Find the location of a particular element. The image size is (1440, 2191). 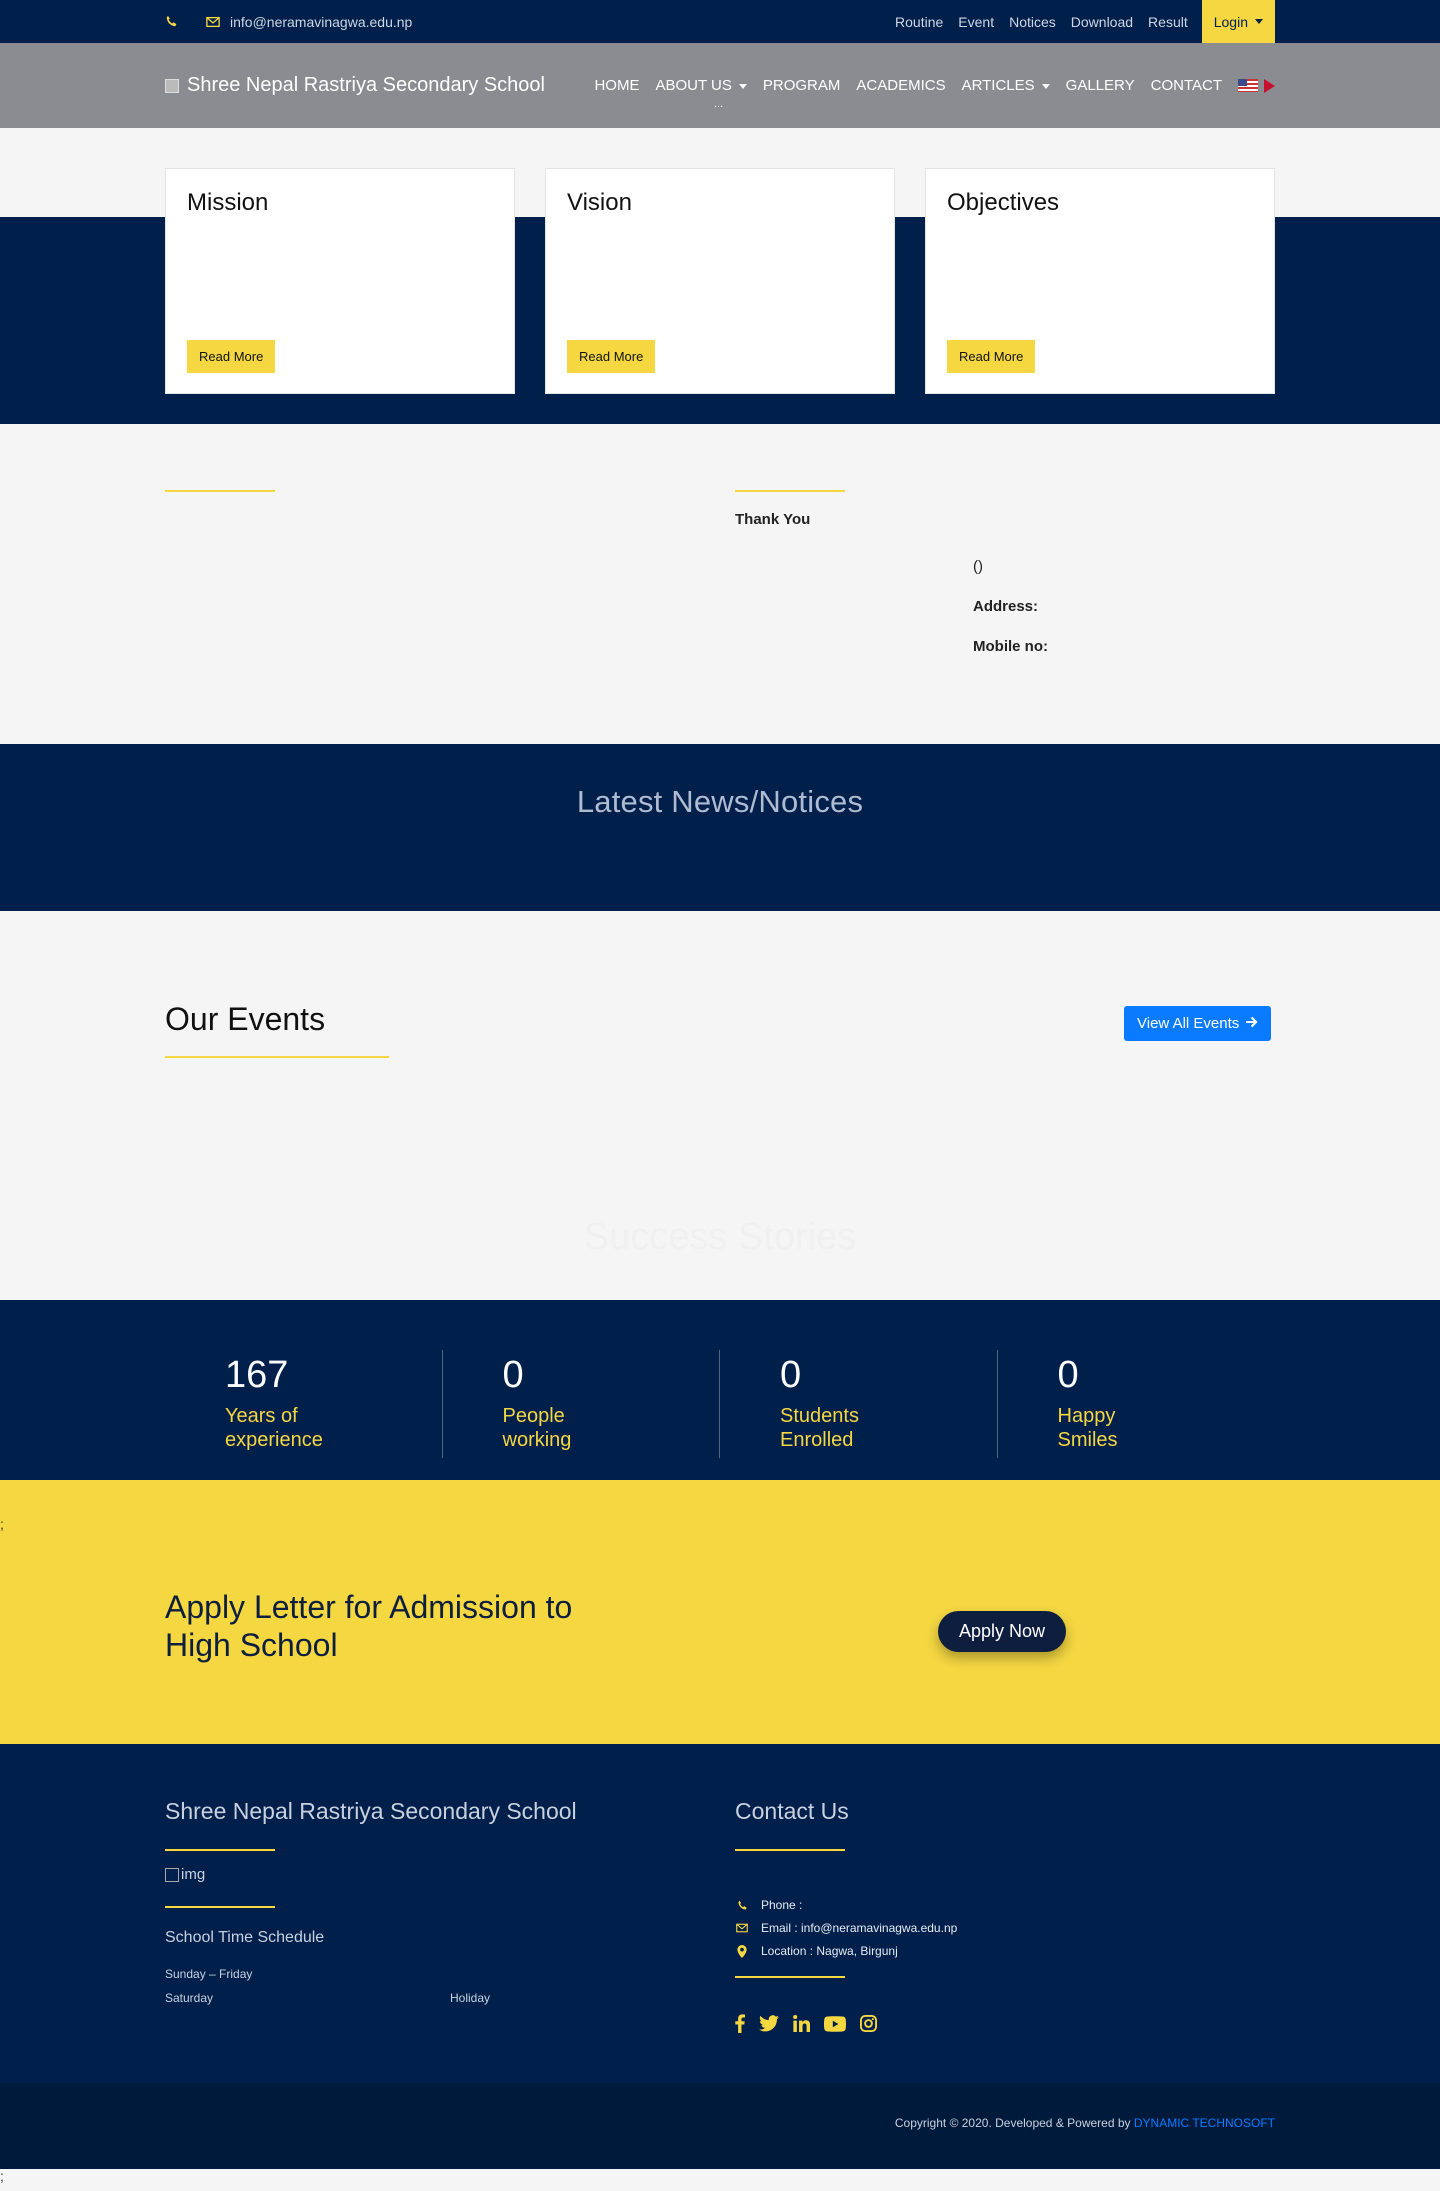

copyright-label: Copyright © 2020. Developed & Powered by is located at coordinates (1012, 2123).